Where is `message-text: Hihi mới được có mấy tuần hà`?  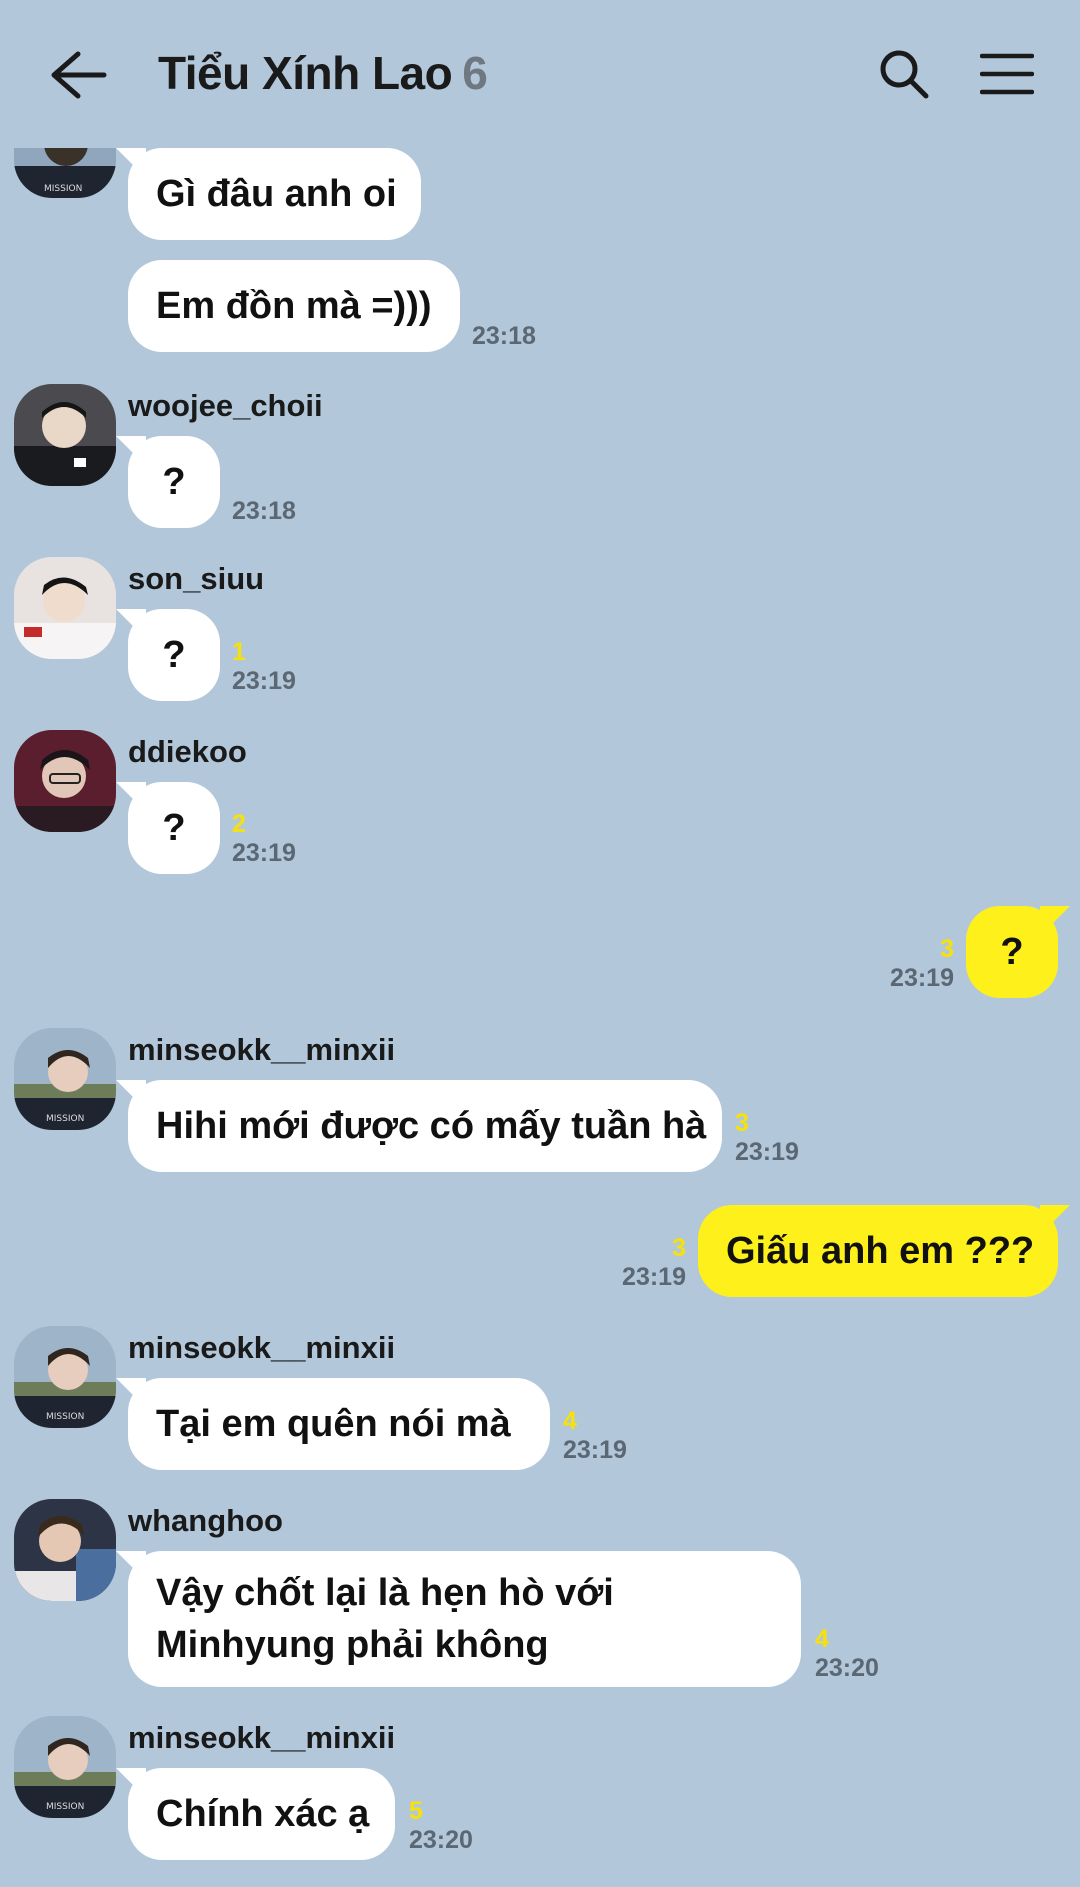
message-text: Hihi mới được có mấy tuần hà is located at coordinates (431, 1126).